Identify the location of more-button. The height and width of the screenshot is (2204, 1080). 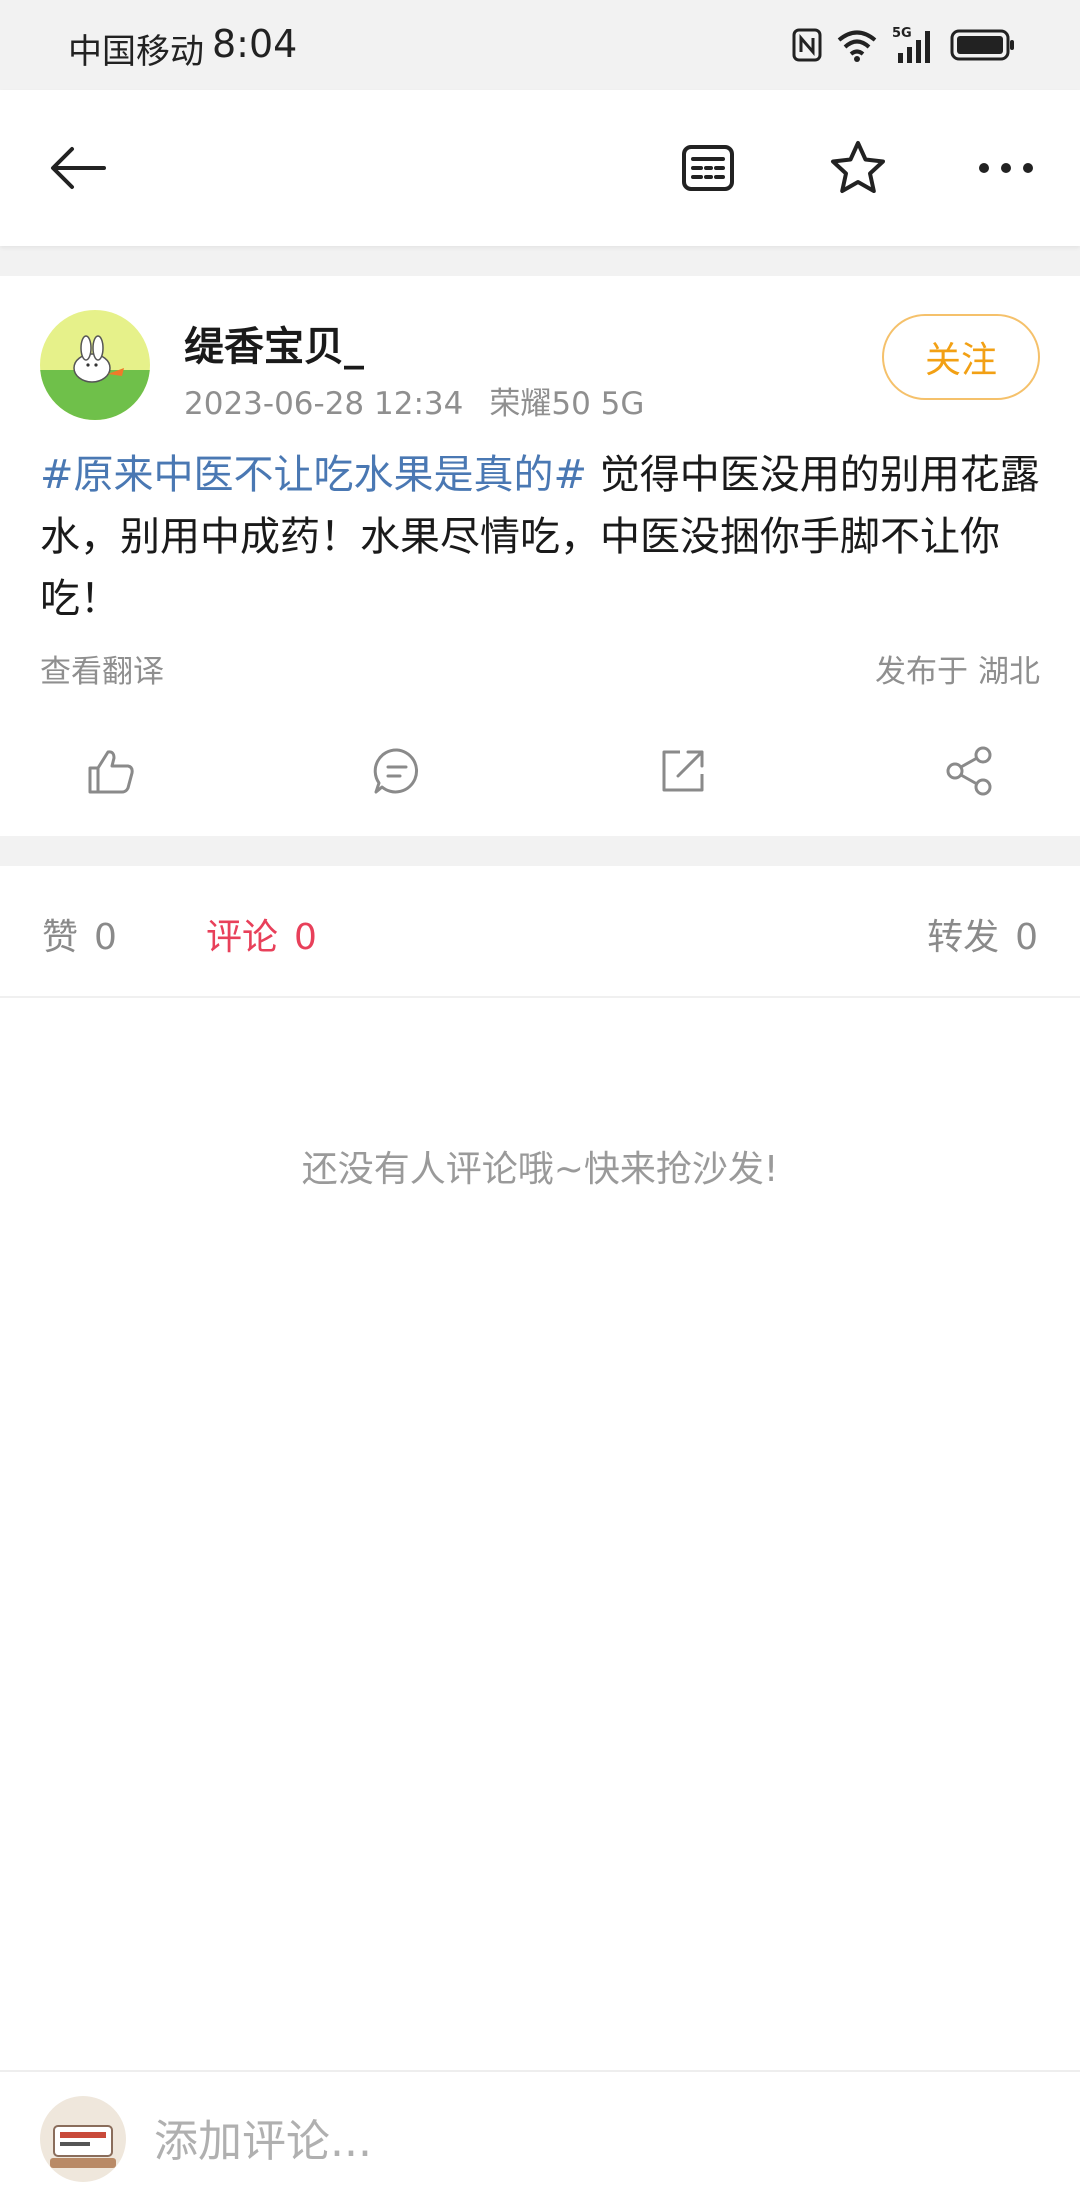
(1006, 168).